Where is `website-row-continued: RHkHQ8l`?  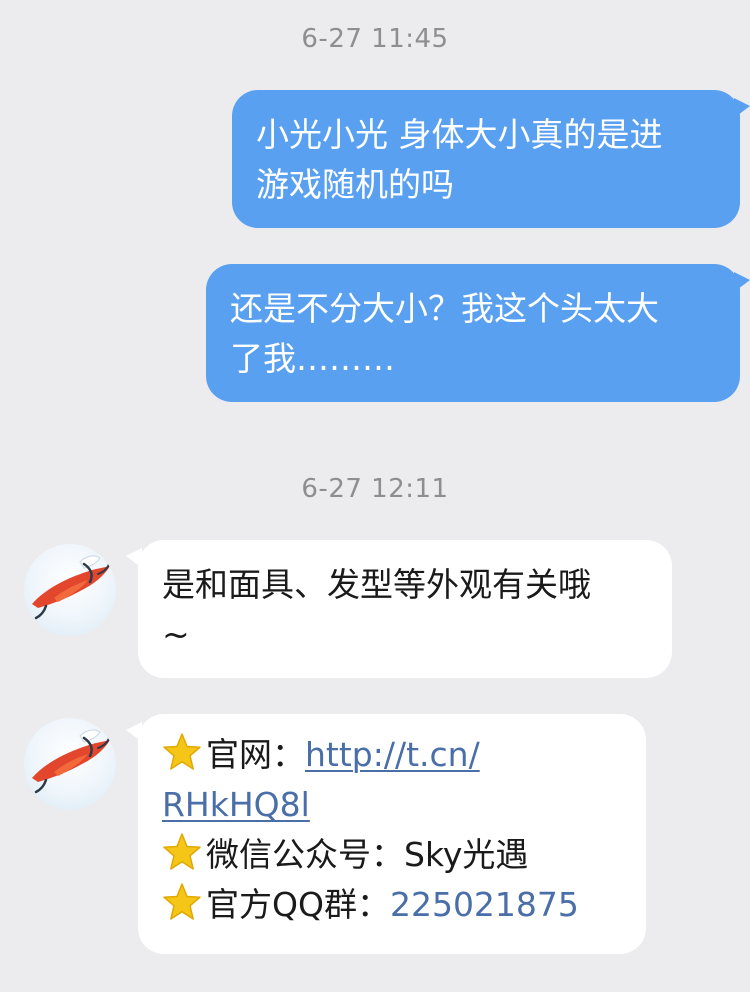 website-row-continued: RHkHQ8l is located at coordinates (392, 805).